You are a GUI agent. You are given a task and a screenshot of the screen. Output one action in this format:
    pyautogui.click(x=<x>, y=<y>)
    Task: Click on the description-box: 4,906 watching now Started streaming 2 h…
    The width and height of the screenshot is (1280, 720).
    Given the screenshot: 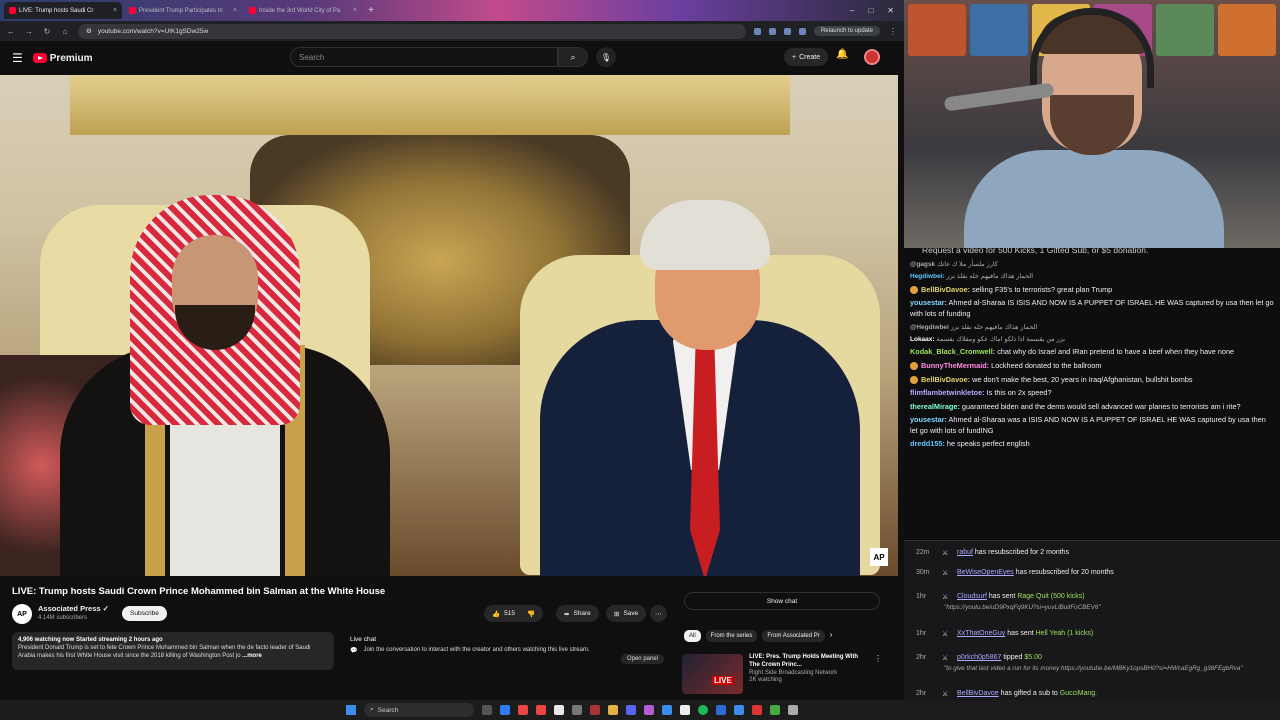 What is the action you would take?
    pyautogui.click(x=173, y=651)
    